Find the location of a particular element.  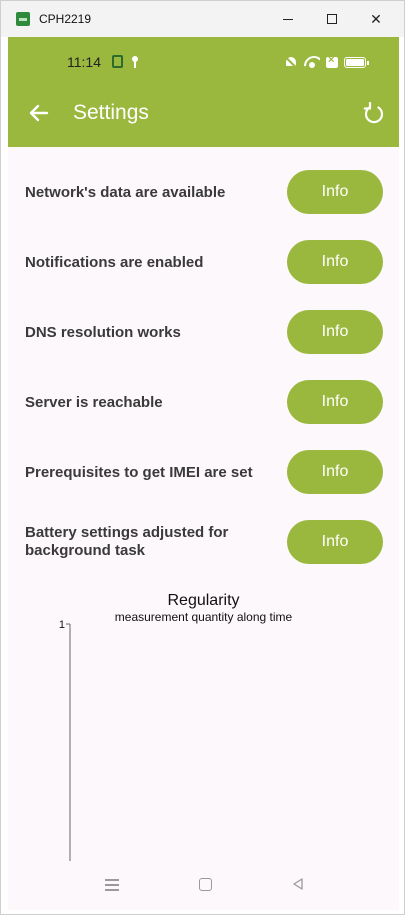

system-status-icons is located at coordinates (326, 62).